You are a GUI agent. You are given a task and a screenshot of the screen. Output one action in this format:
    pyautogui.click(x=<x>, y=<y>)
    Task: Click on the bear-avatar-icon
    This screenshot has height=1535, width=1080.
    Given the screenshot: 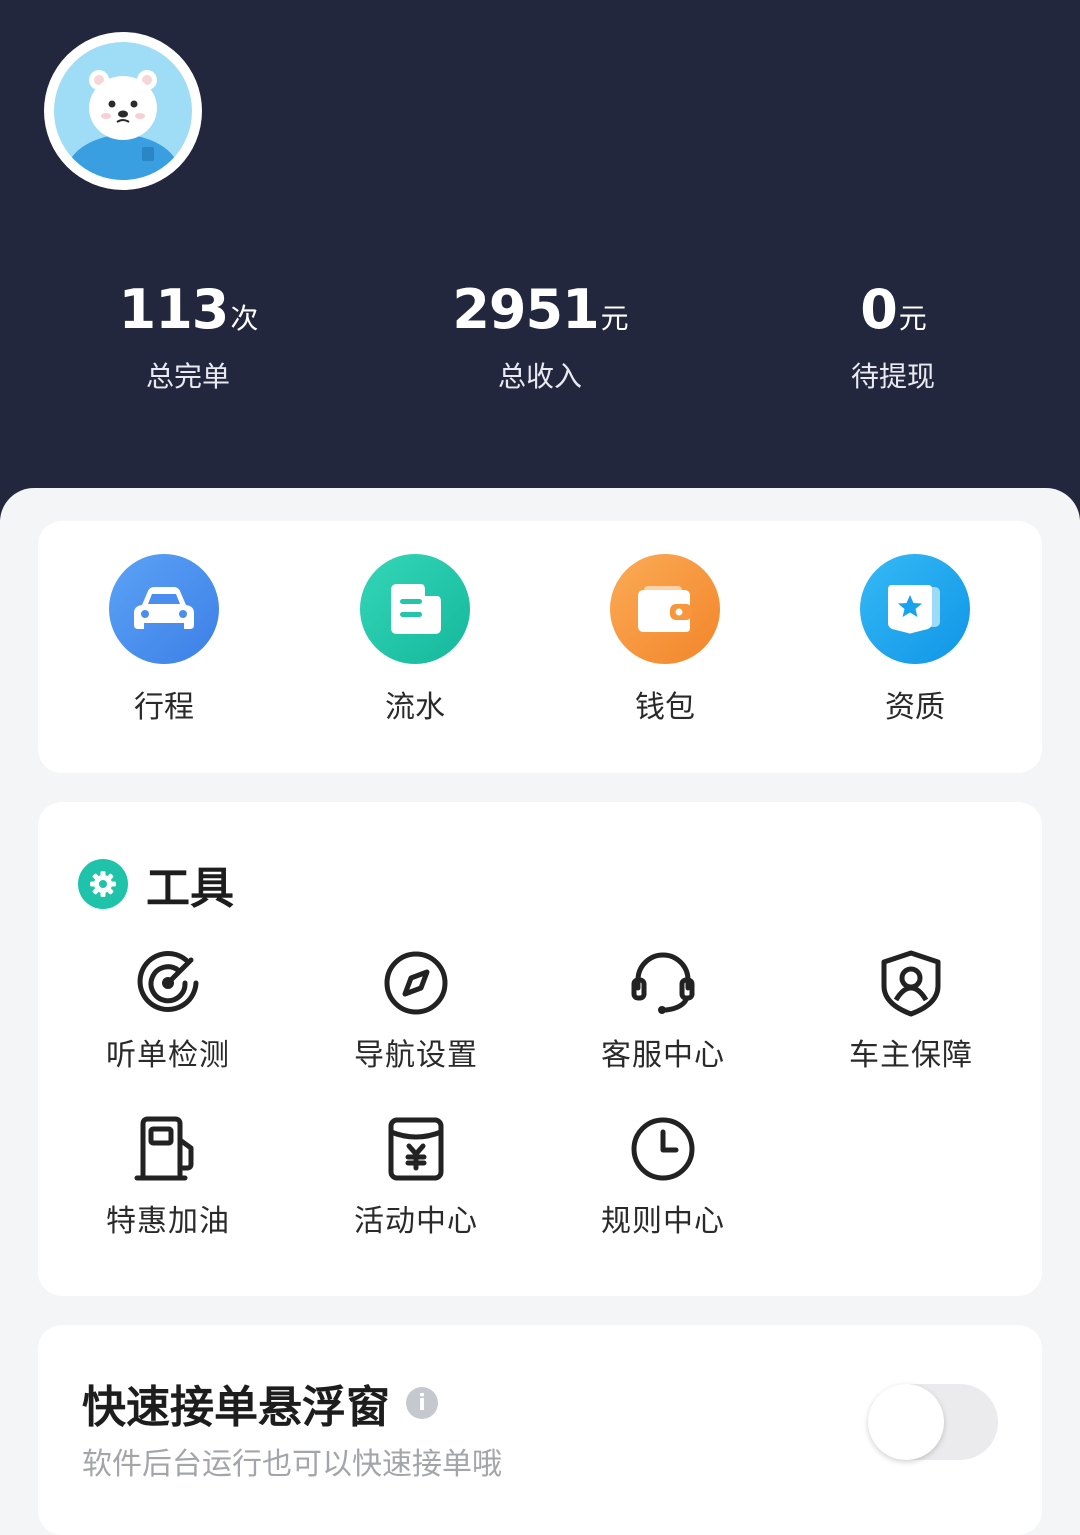 What is the action you would take?
    pyautogui.click(x=123, y=111)
    